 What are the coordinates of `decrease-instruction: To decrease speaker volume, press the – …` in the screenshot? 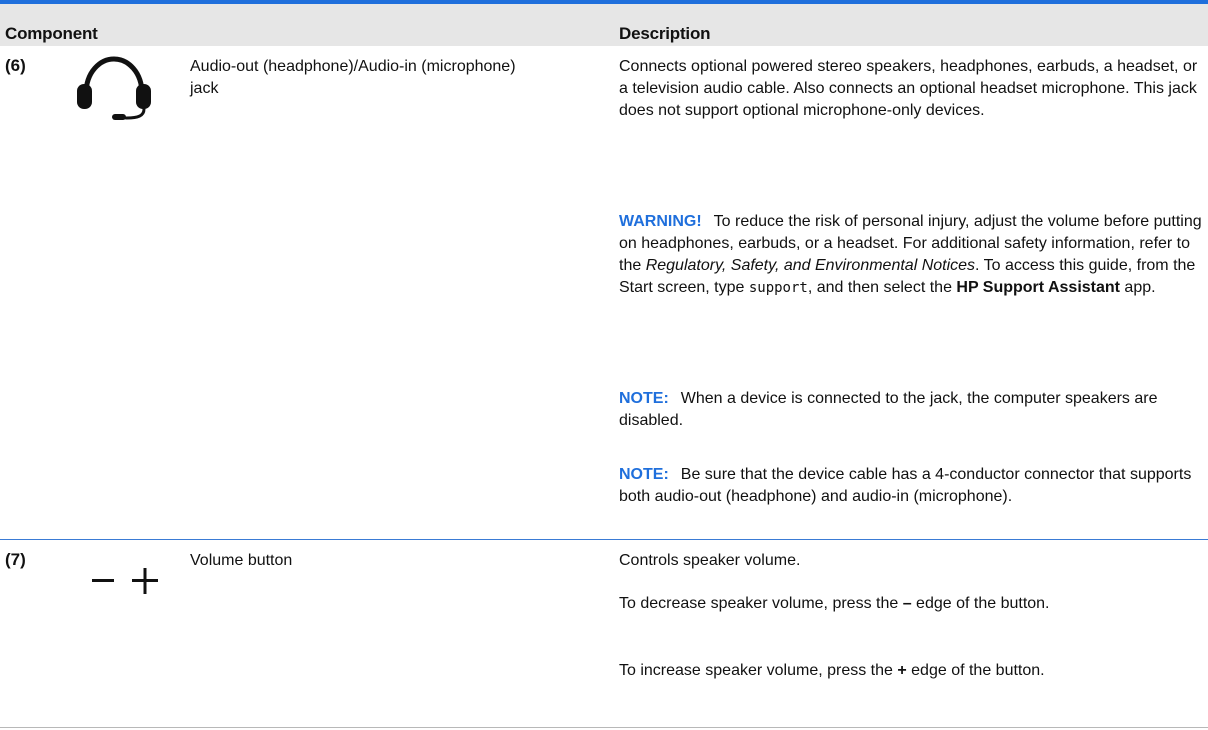 It's located at (912, 604).